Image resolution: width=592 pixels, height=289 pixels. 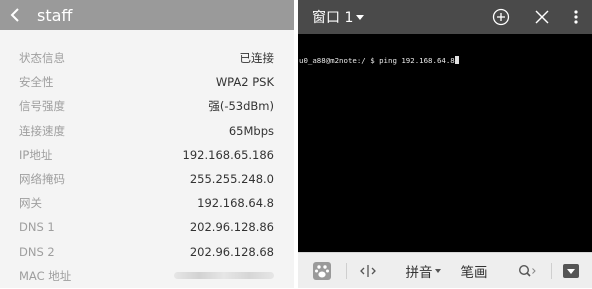 What do you see at coordinates (147, 15) in the screenshot?
I see `header-bar: staff` at bounding box center [147, 15].